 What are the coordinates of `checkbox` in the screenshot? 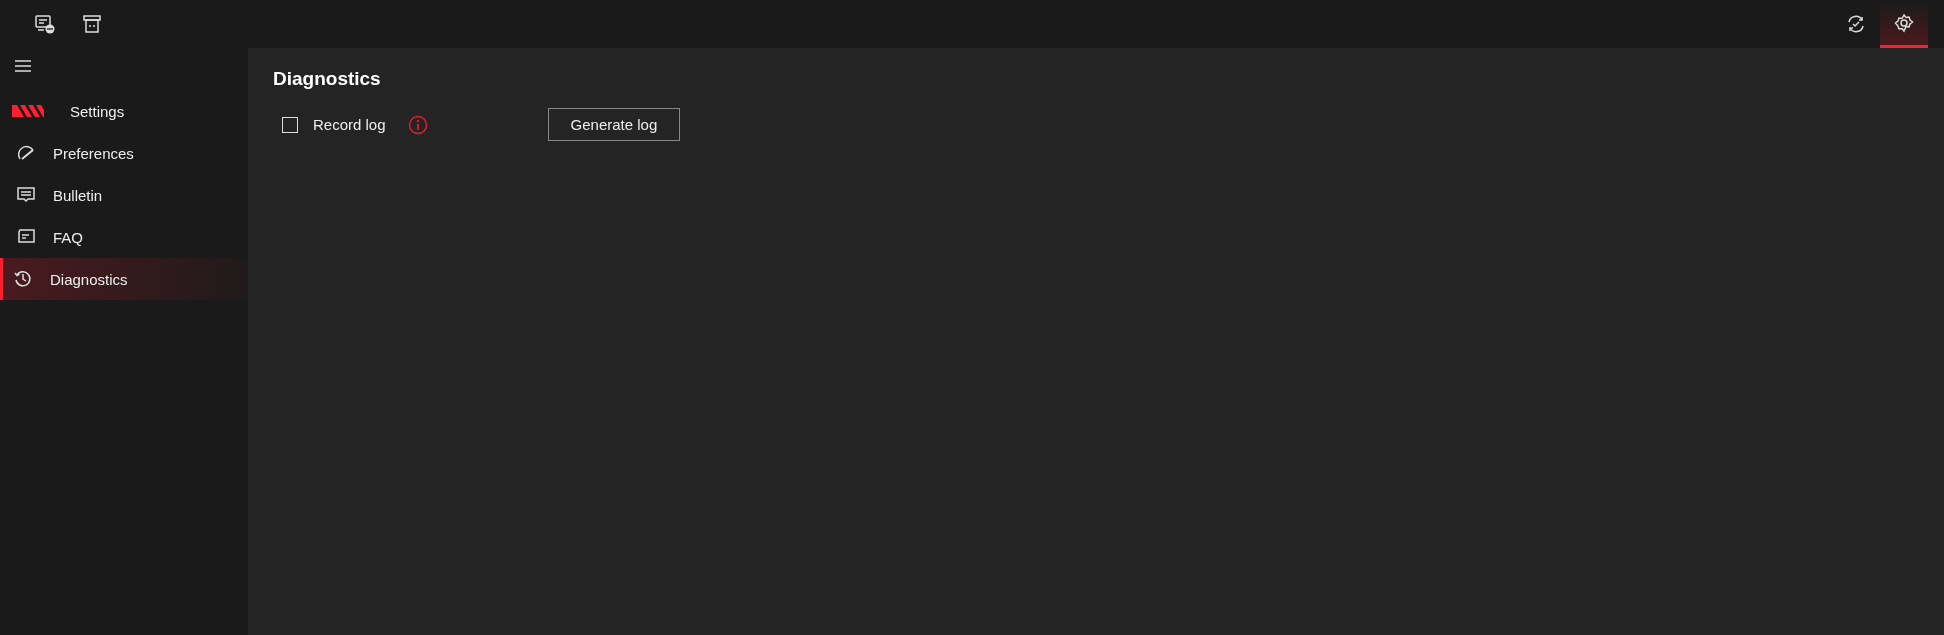 It's located at (290, 124).